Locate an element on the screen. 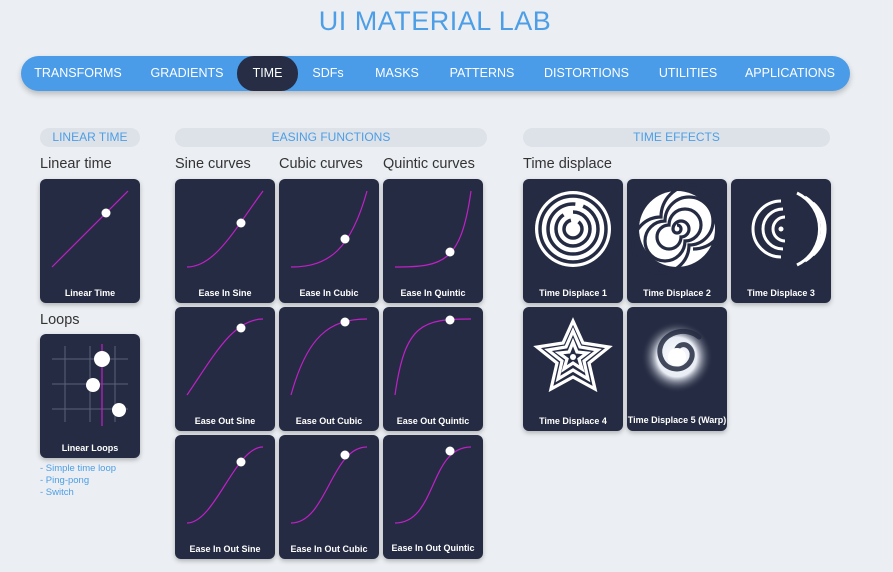  card-ease-in-cubic: Ease In Cubic is located at coordinates (329, 241).